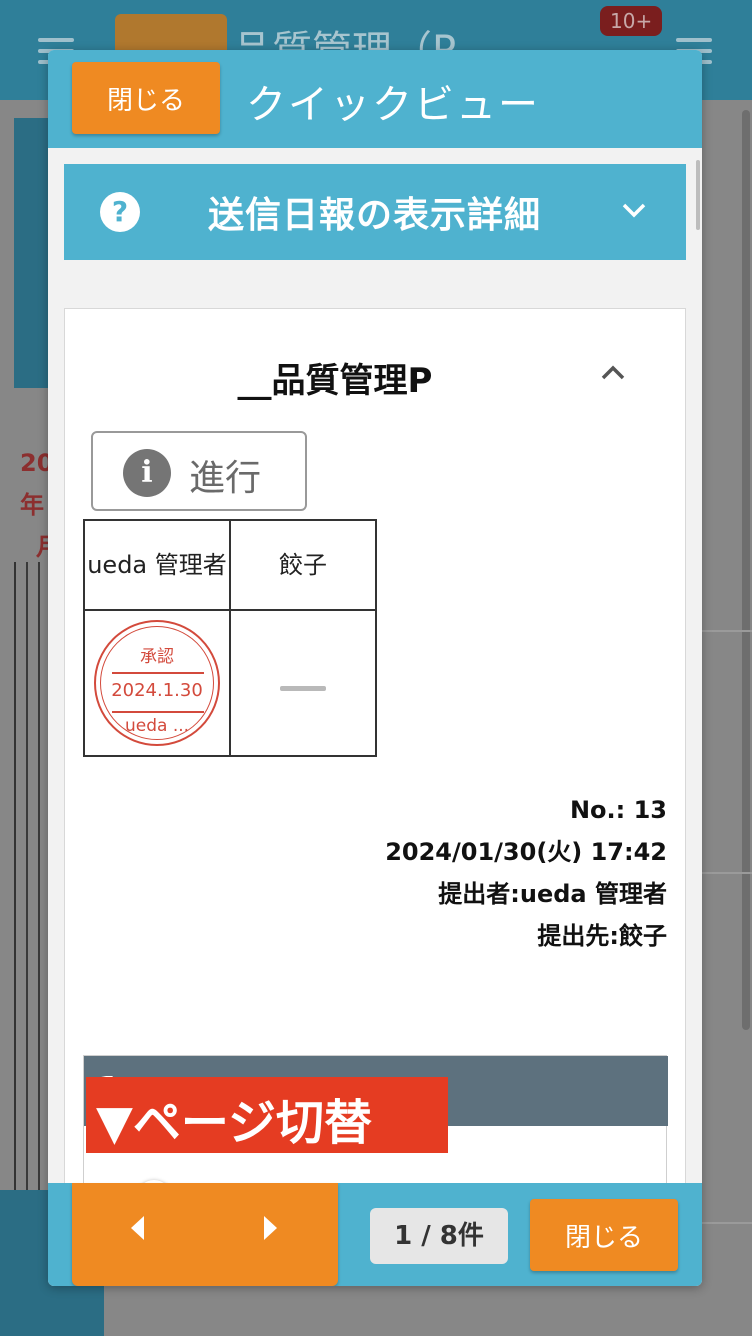 The image size is (752, 1336). What do you see at coordinates (147, 473) in the screenshot?
I see `info-icon: i` at bounding box center [147, 473].